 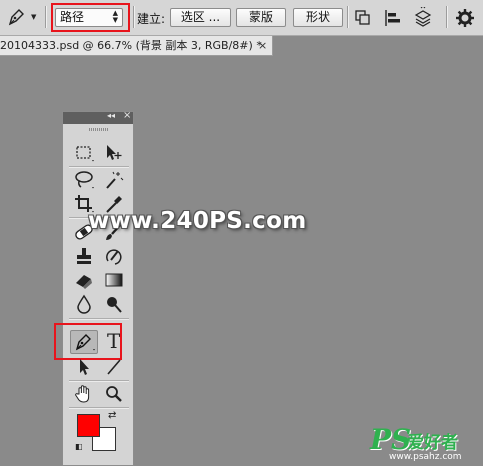 I want to click on path-alignment-button, so click(x=393, y=18).